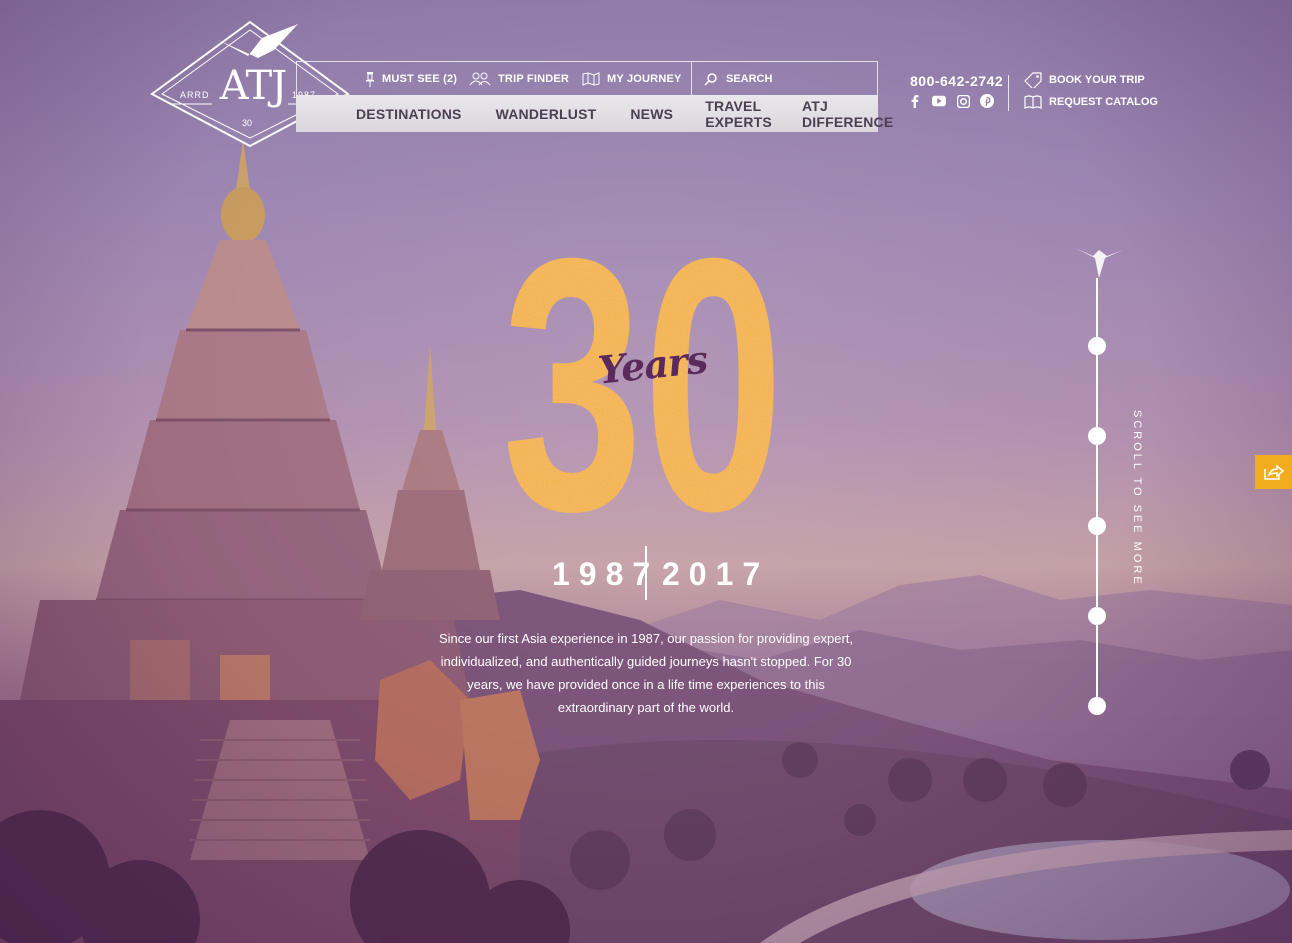  What do you see at coordinates (1103, 102) in the screenshot?
I see `request-catalog-label: REQUEST CATALOG` at bounding box center [1103, 102].